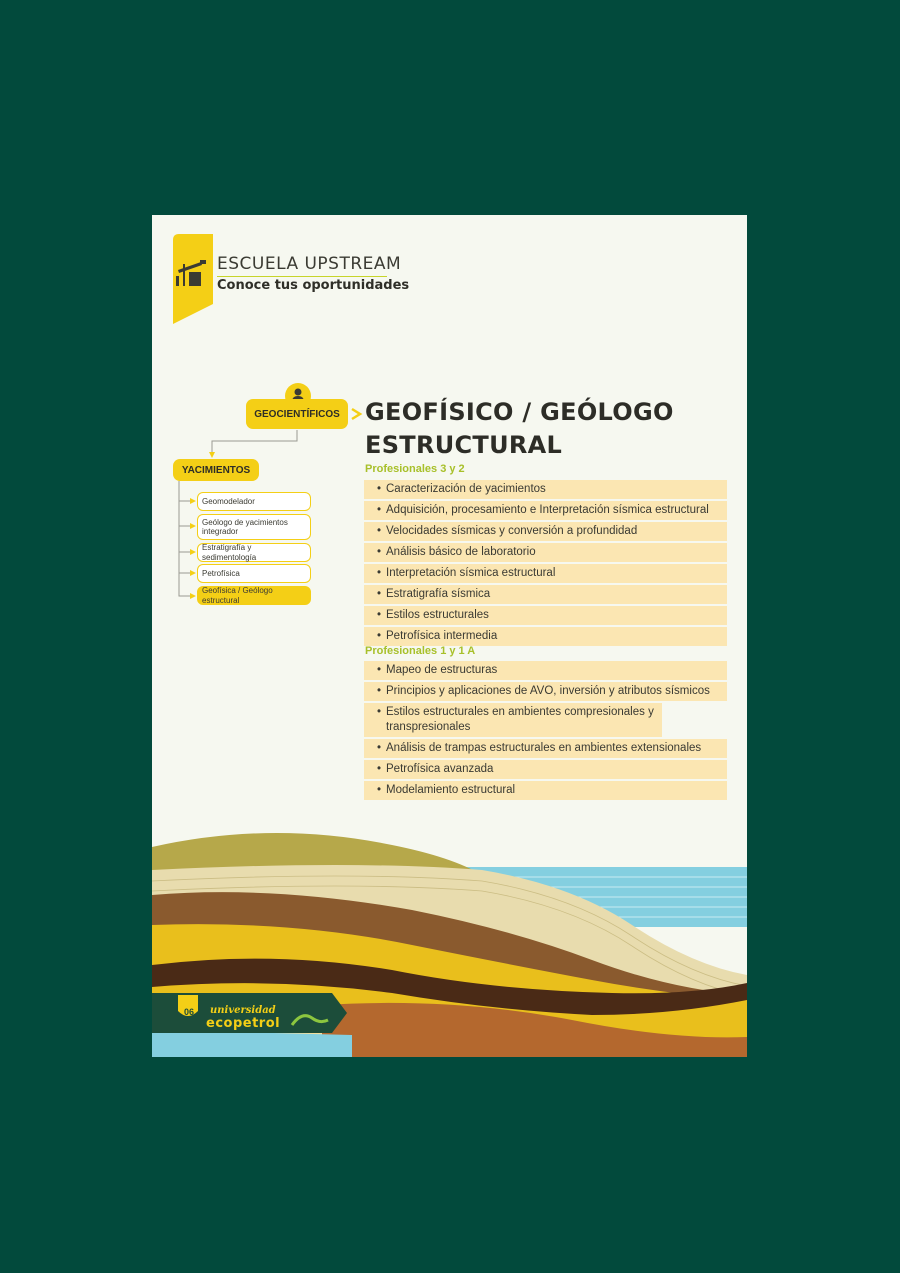  Describe the element at coordinates (545, 490) in the screenshot. I see `list-item: Caracterización de yacimientos` at that location.